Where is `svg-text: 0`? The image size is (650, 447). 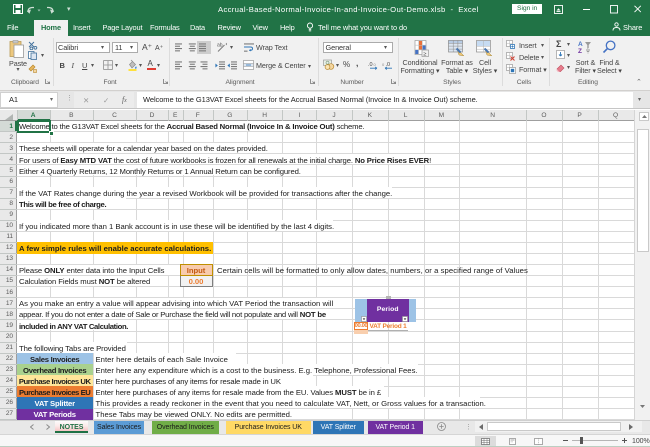
svg-text: 0 is located at coordinates (375, 64).